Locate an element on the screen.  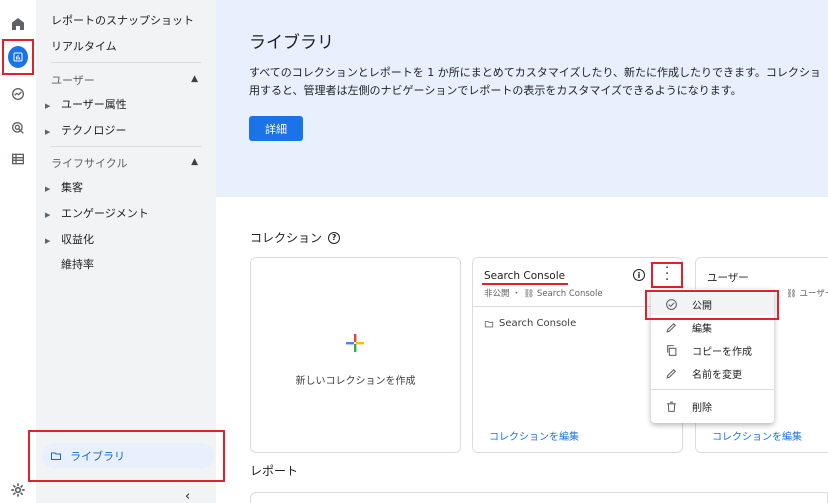
reports-nav-highlight is located at coordinates (18, 57).